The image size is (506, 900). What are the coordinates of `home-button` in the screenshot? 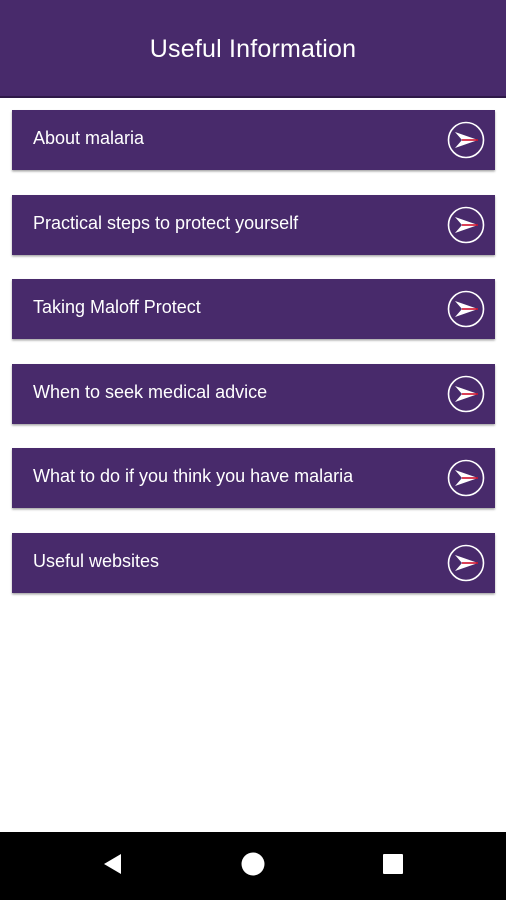 It's located at (253, 866).